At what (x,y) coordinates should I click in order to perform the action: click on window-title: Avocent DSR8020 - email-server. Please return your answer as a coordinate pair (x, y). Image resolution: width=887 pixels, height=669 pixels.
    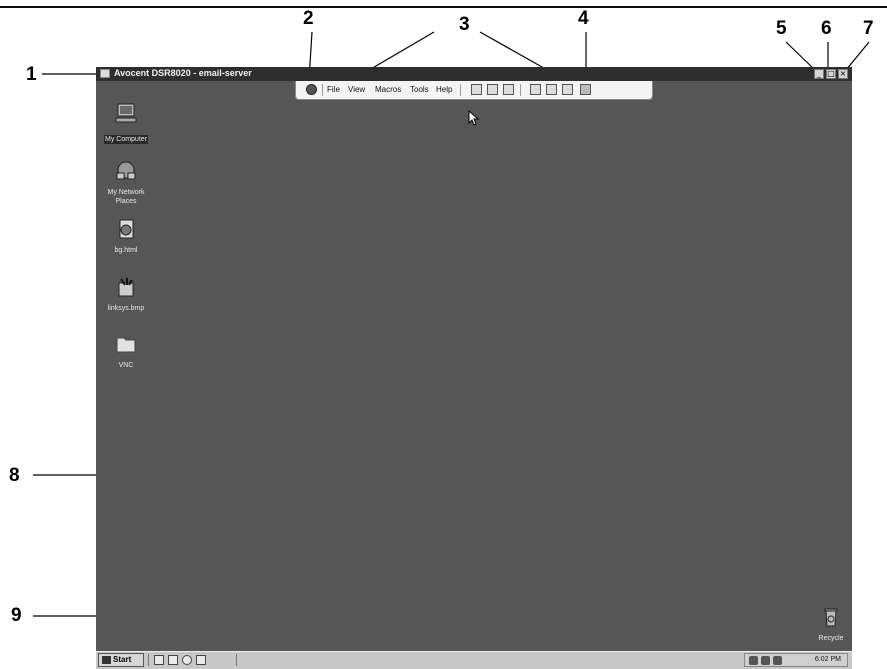
    Looking at the image, I should click on (183, 73).